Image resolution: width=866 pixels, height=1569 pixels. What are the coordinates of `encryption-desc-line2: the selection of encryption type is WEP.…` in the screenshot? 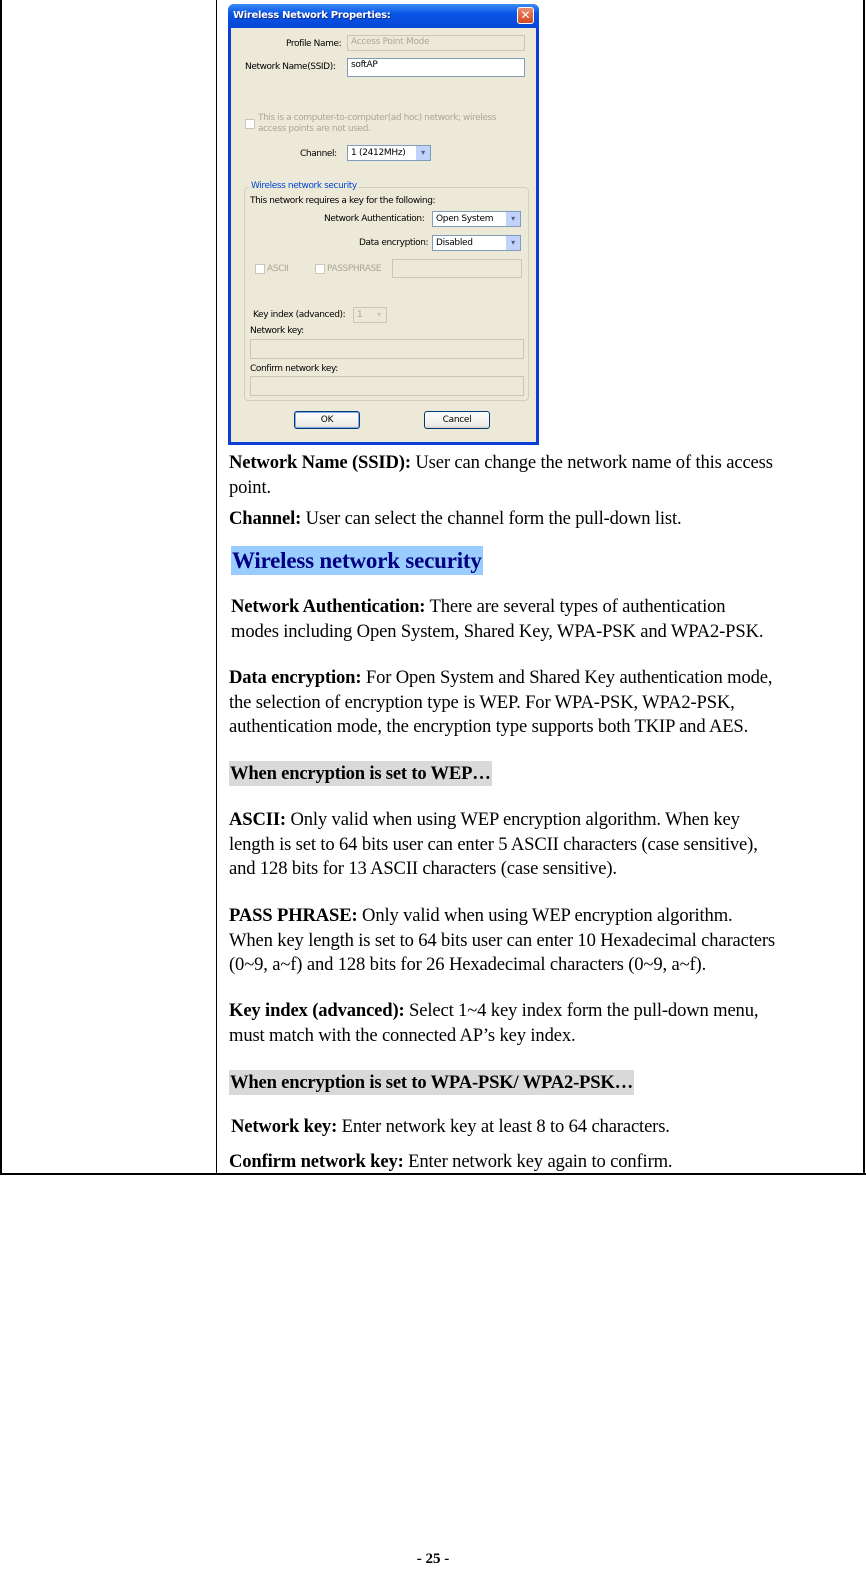 It's located at (482, 702).